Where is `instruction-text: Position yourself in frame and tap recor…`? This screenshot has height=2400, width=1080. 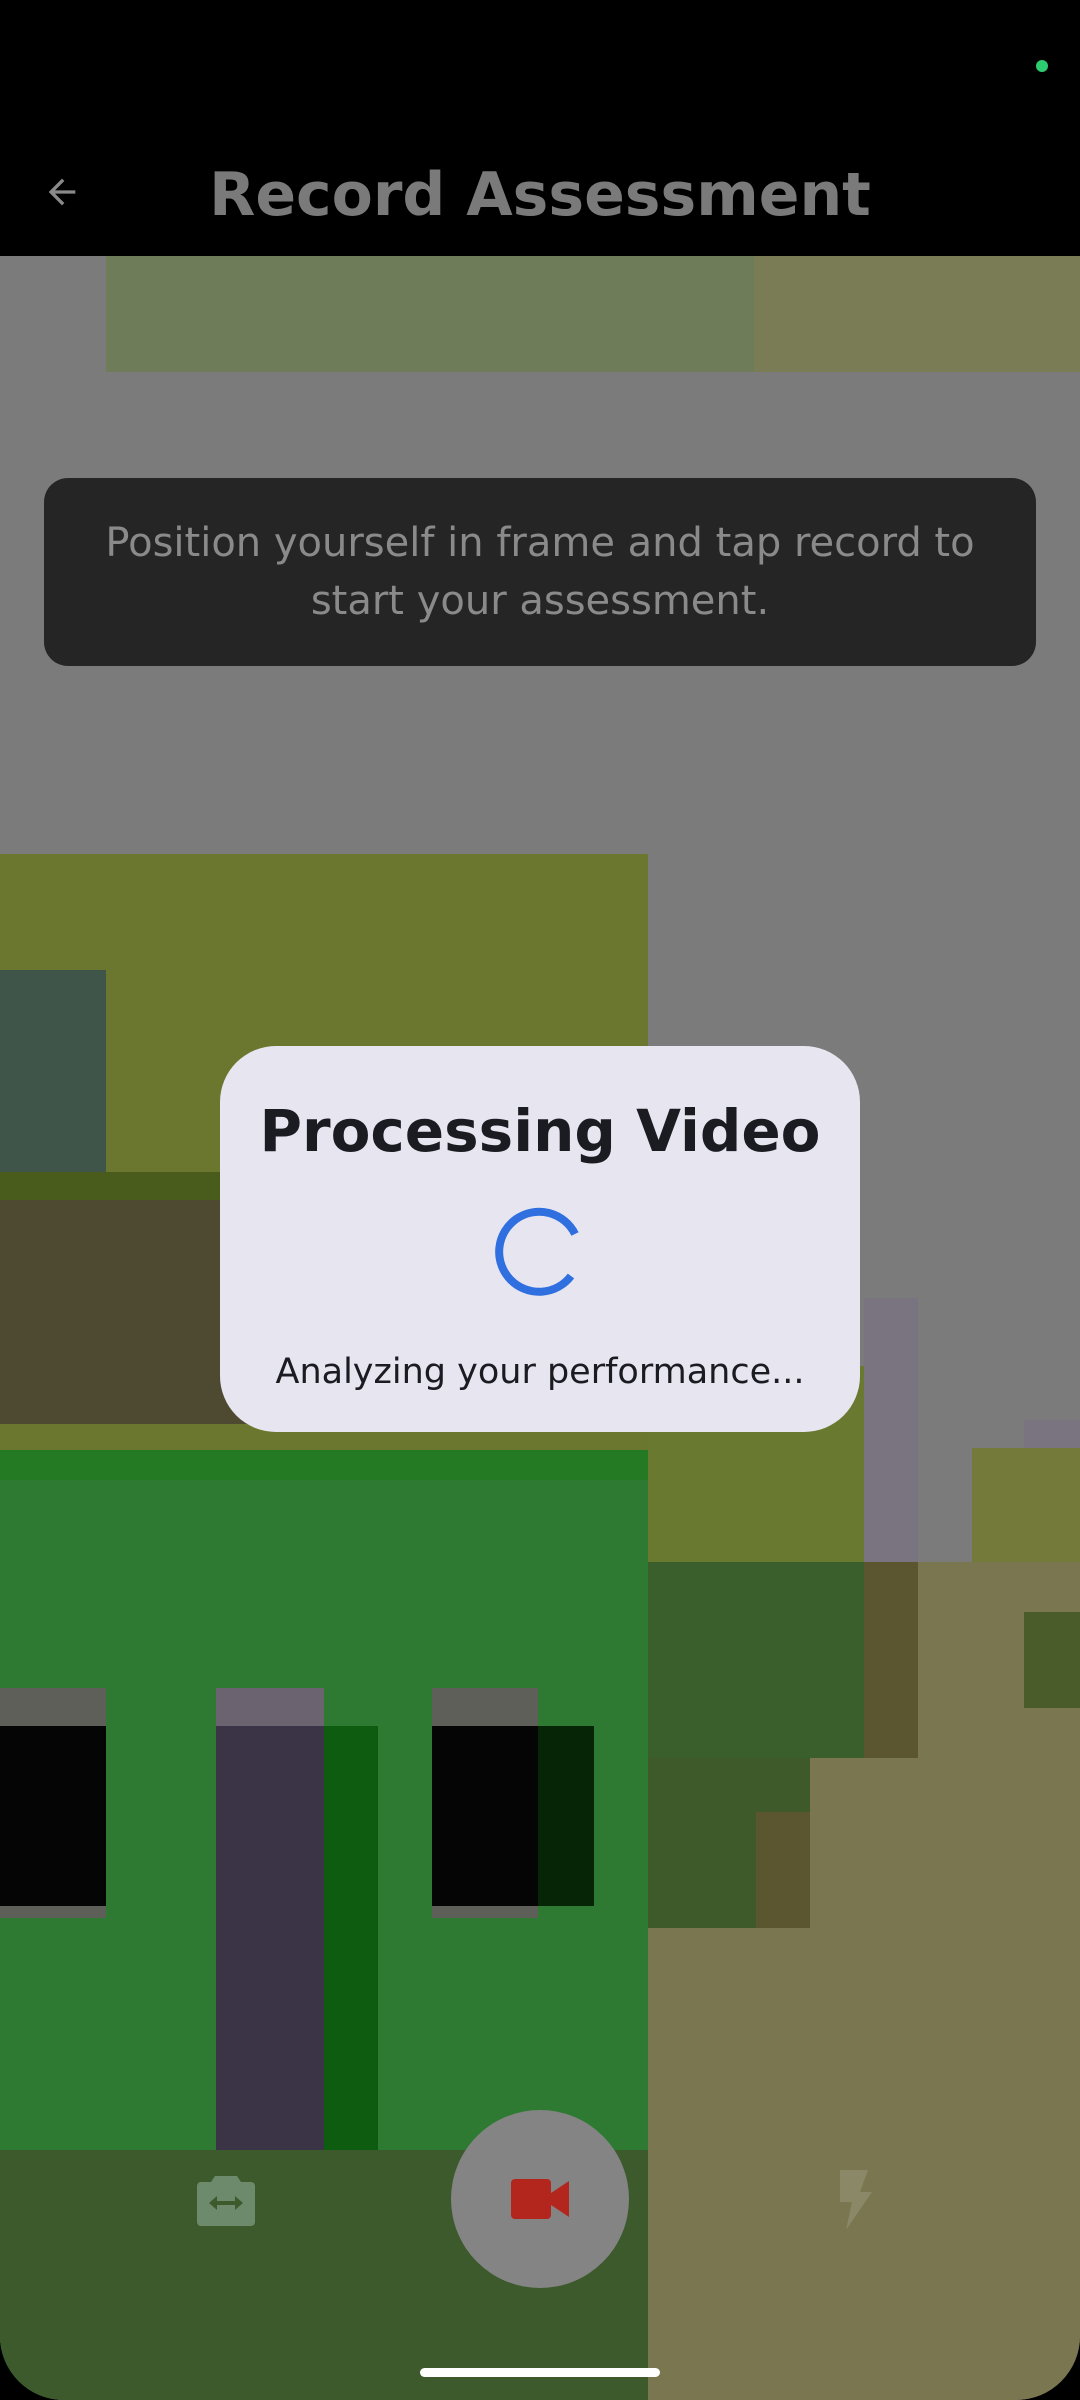
instruction-text: Position yourself in frame and tap recor… is located at coordinates (540, 572).